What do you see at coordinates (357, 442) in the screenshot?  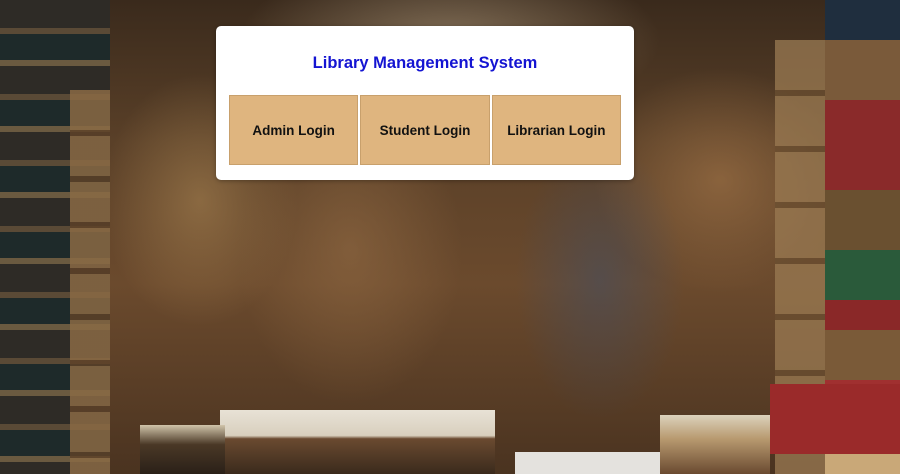 I see `open-books-bottom` at bounding box center [357, 442].